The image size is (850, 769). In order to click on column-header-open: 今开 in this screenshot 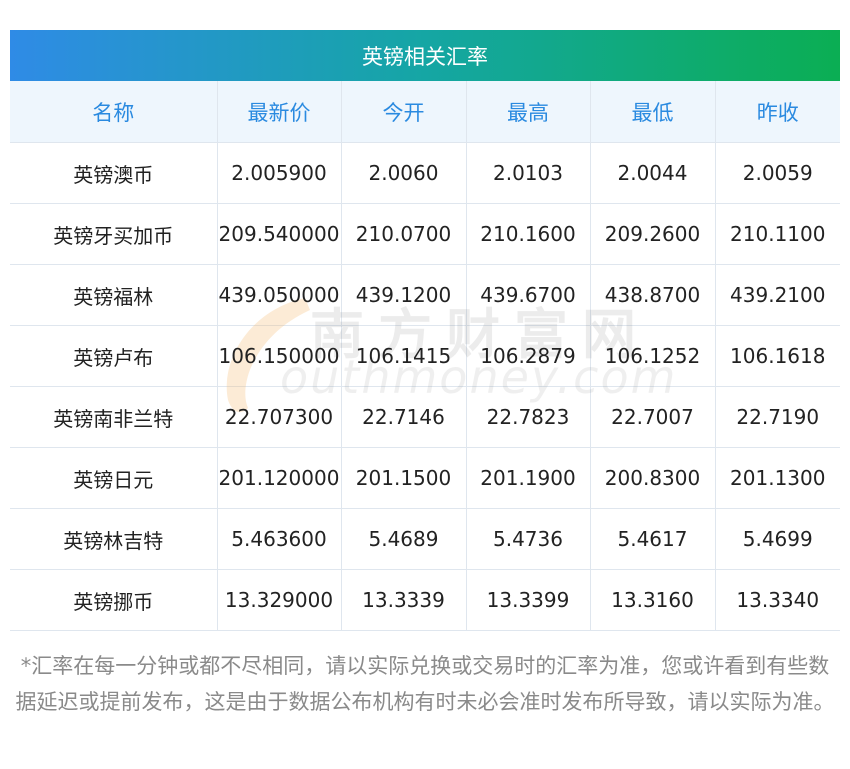, I will do `click(404, 112)`.